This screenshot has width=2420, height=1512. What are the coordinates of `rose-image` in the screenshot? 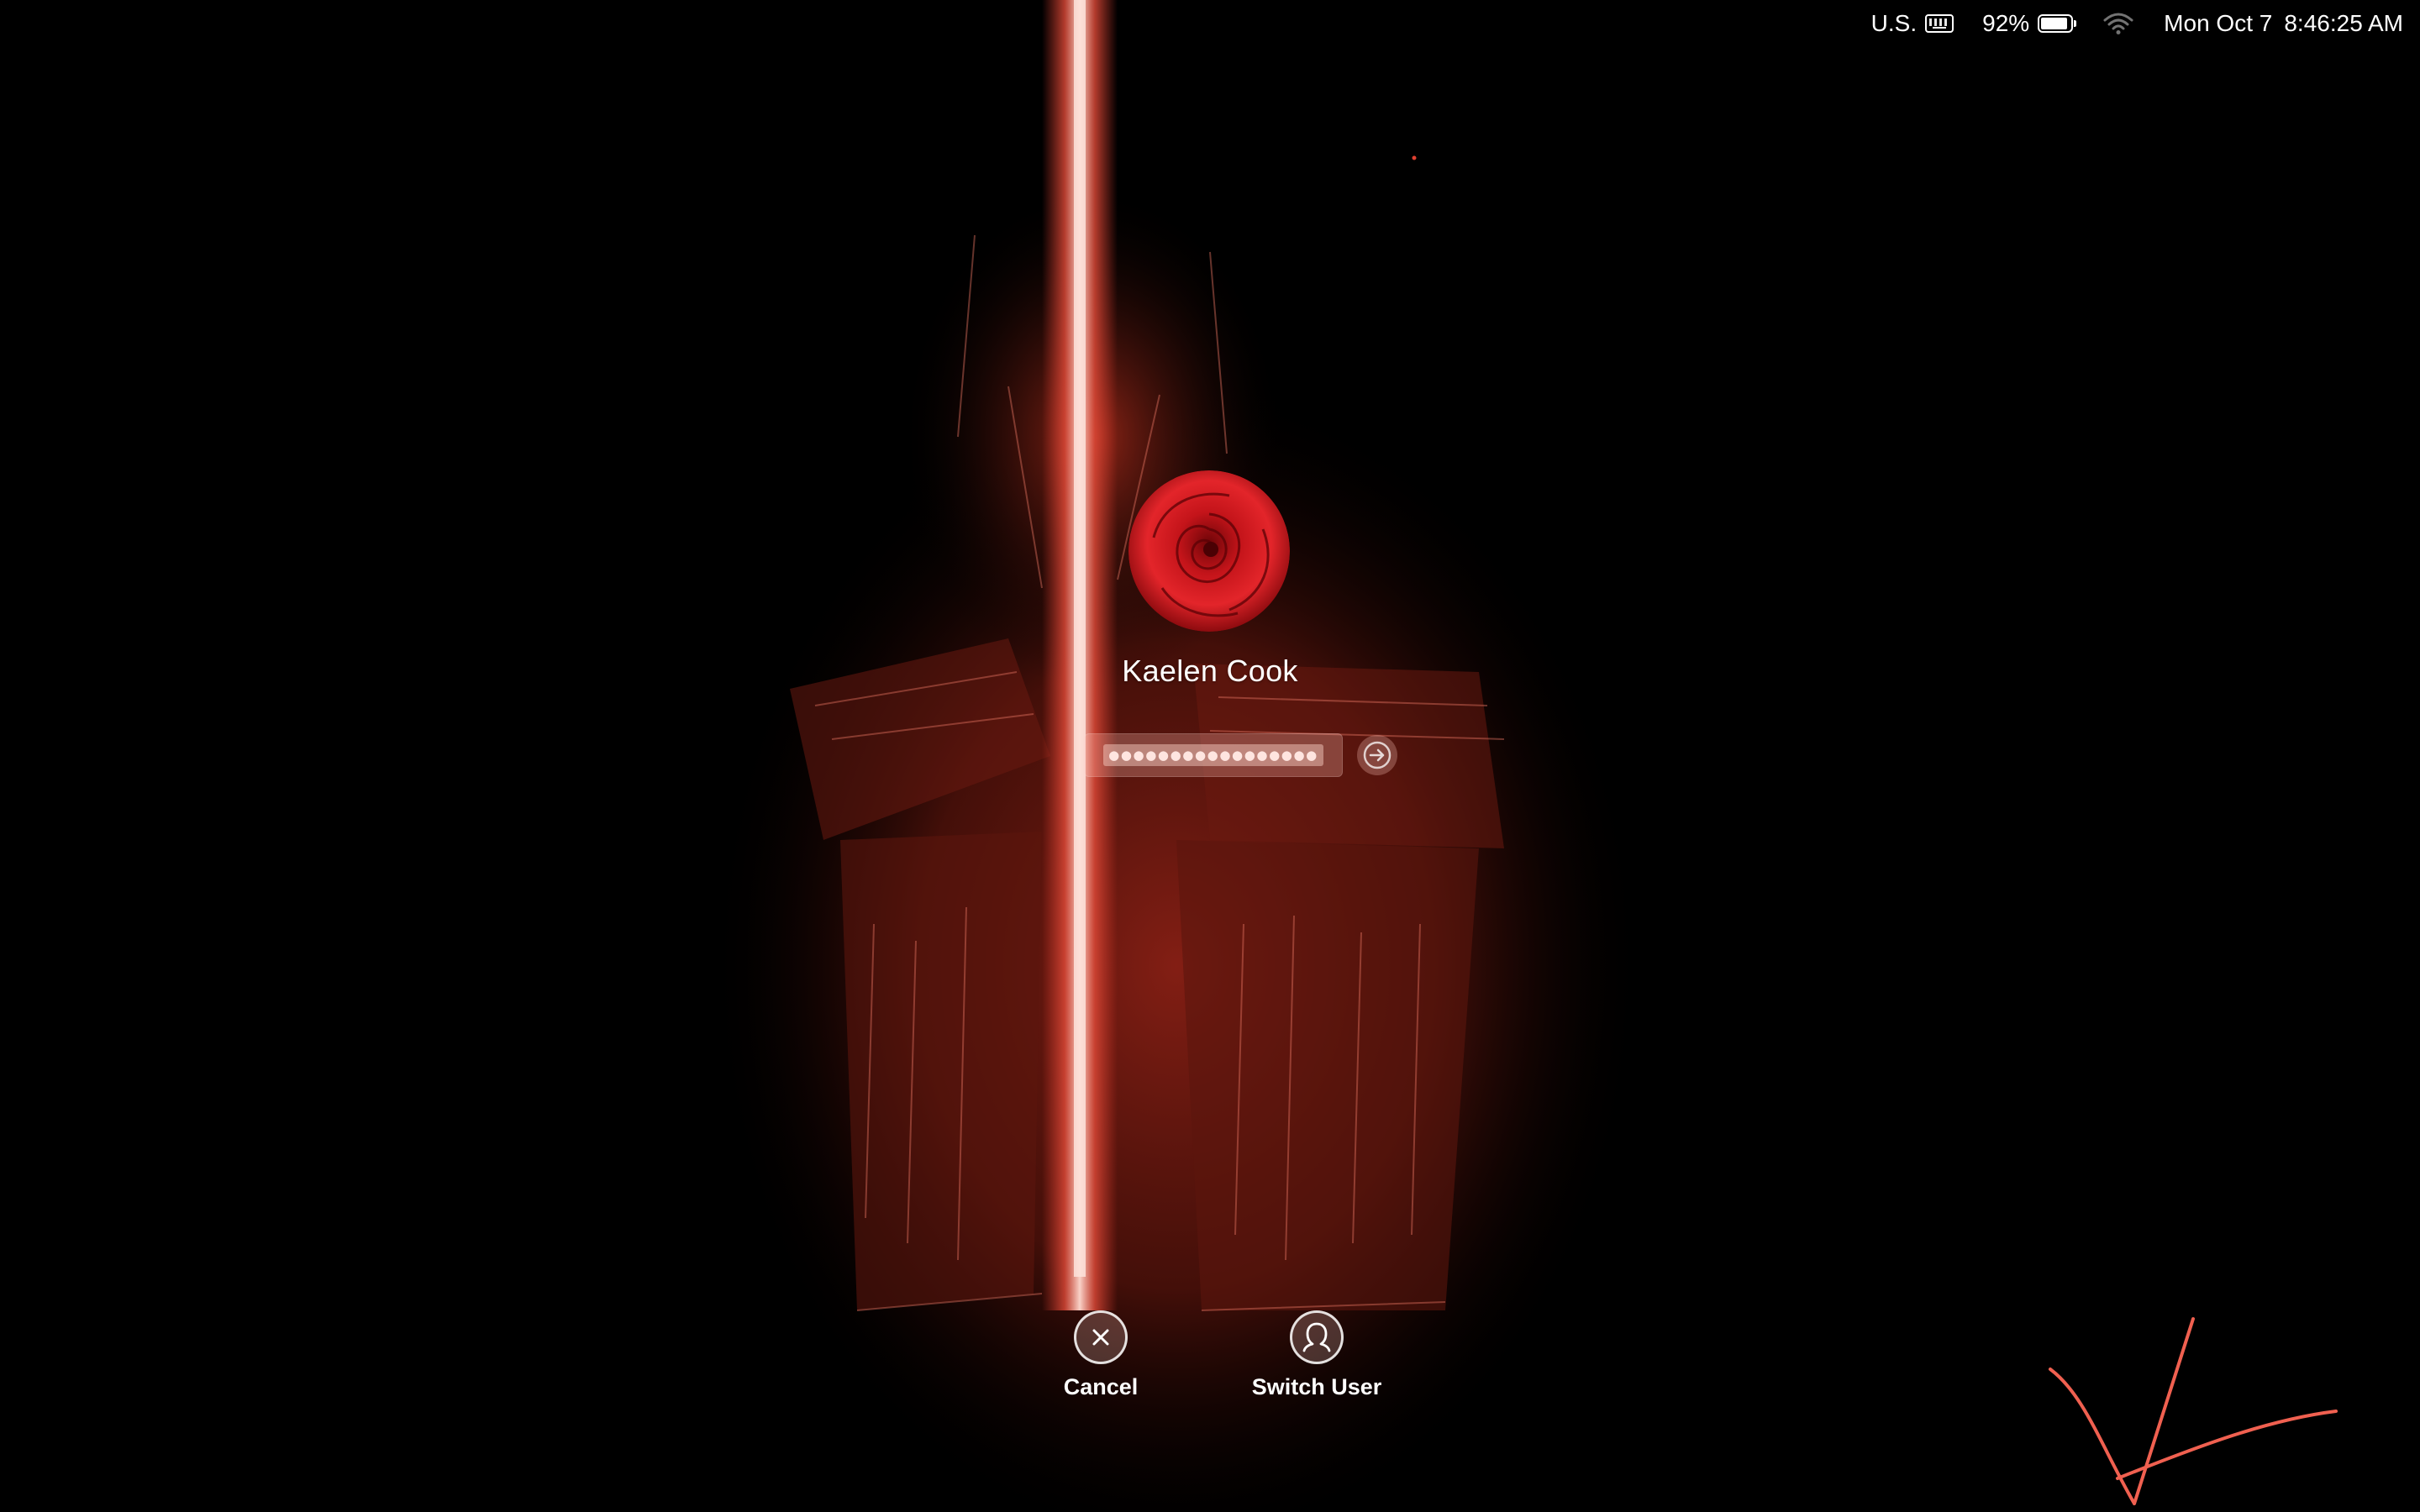 It's located at (1209, 551).